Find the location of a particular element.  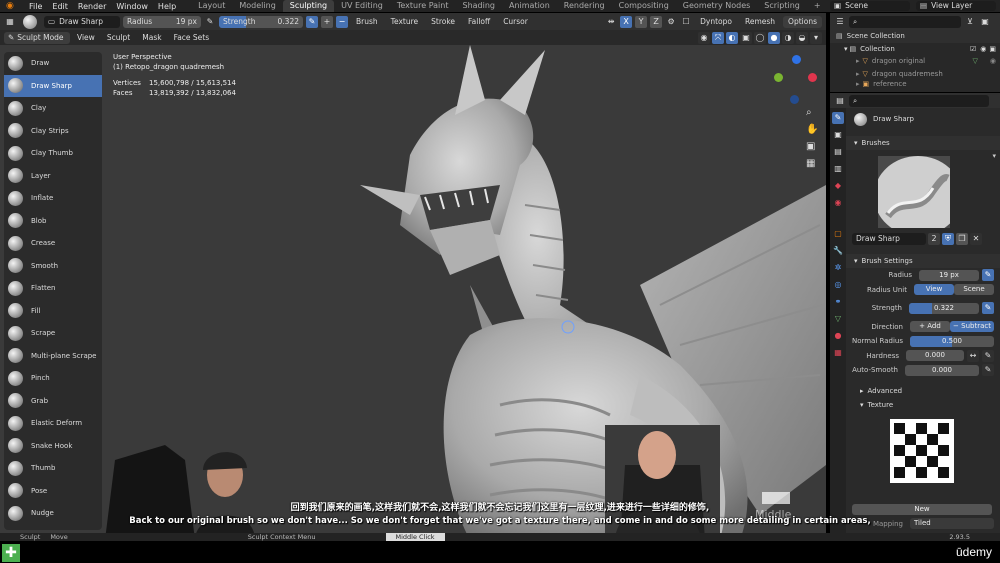

filter-icon: ⊻ is located at coordinates (970, 21).